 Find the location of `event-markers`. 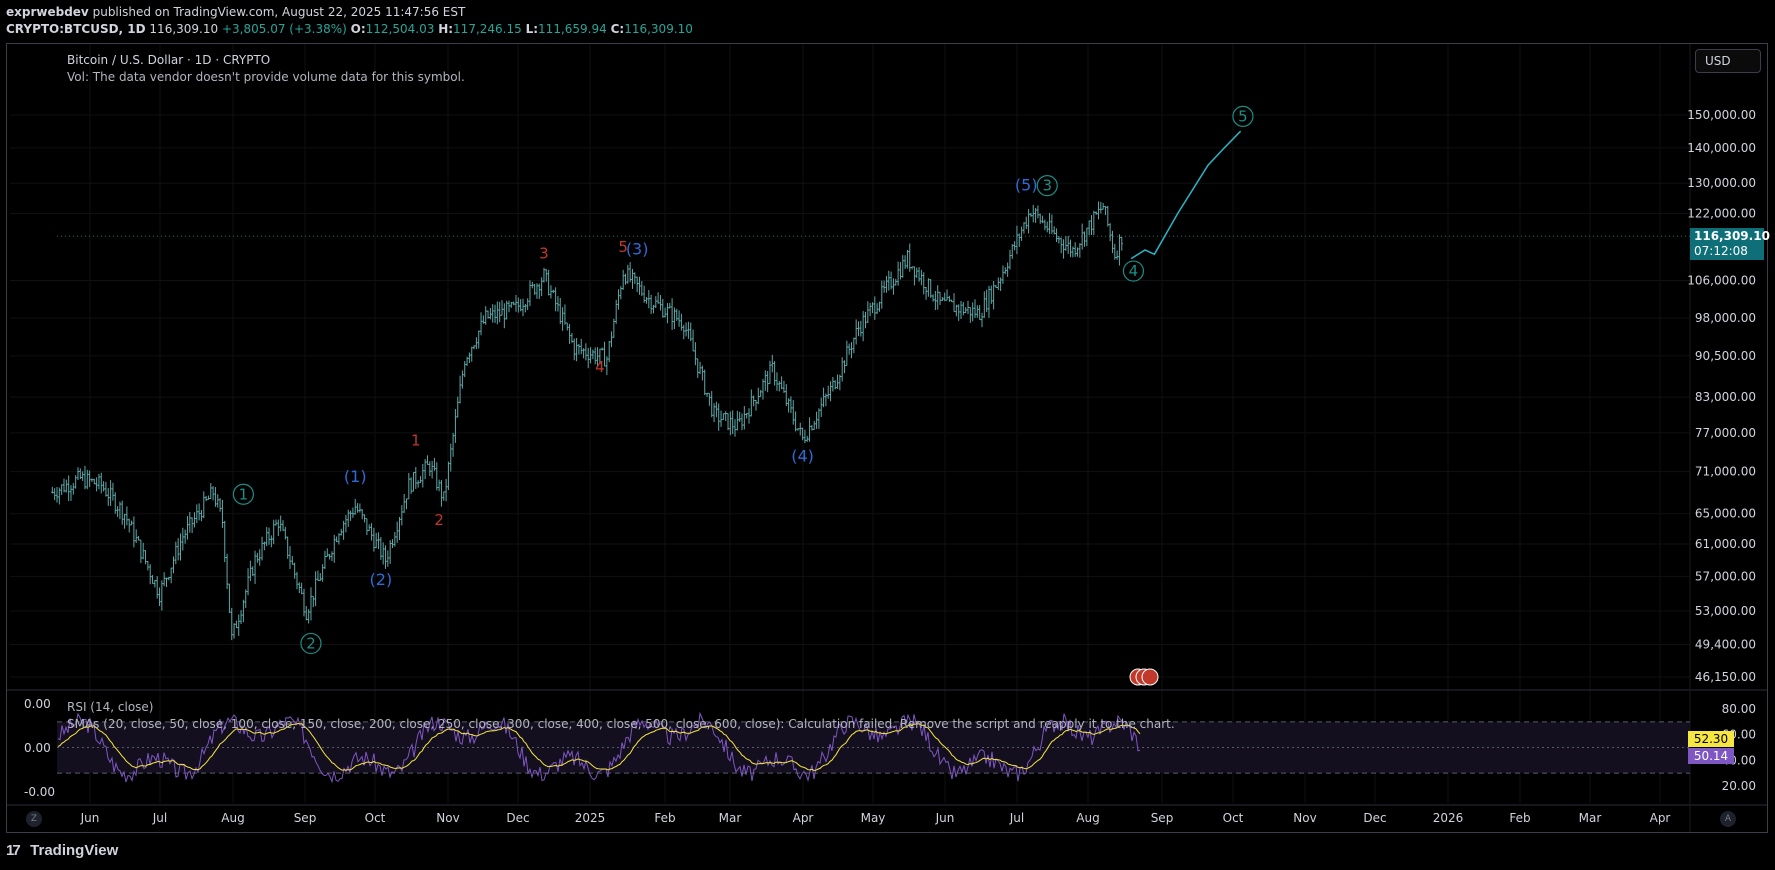

event-markers is located at coordinates (1144, 677).